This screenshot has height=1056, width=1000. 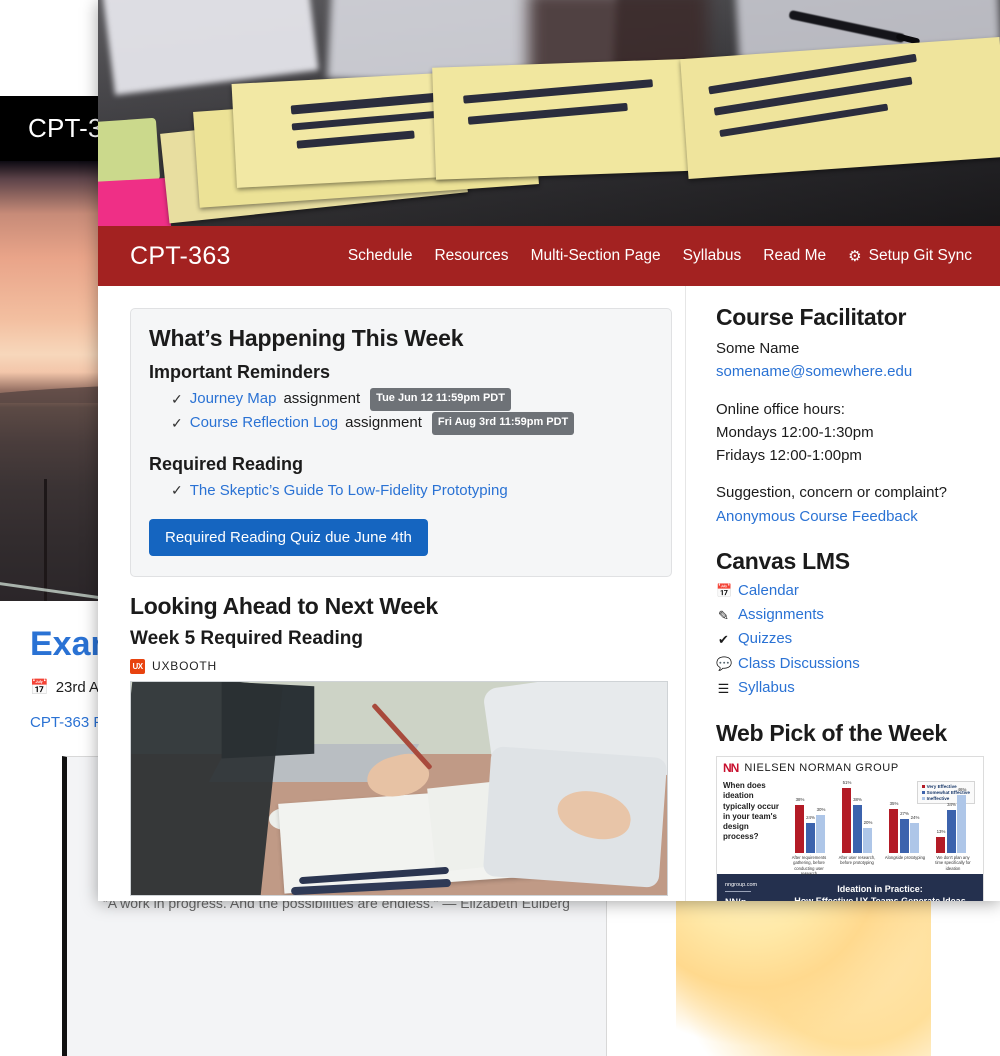 I want to click on nngroup-footer-line2: How Effective UX Teams Generate Ideas, so click(x=880, y=898).